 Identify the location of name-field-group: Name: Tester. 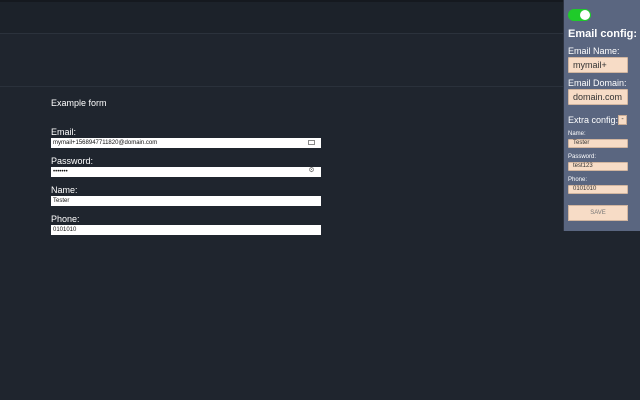
(186, 195).